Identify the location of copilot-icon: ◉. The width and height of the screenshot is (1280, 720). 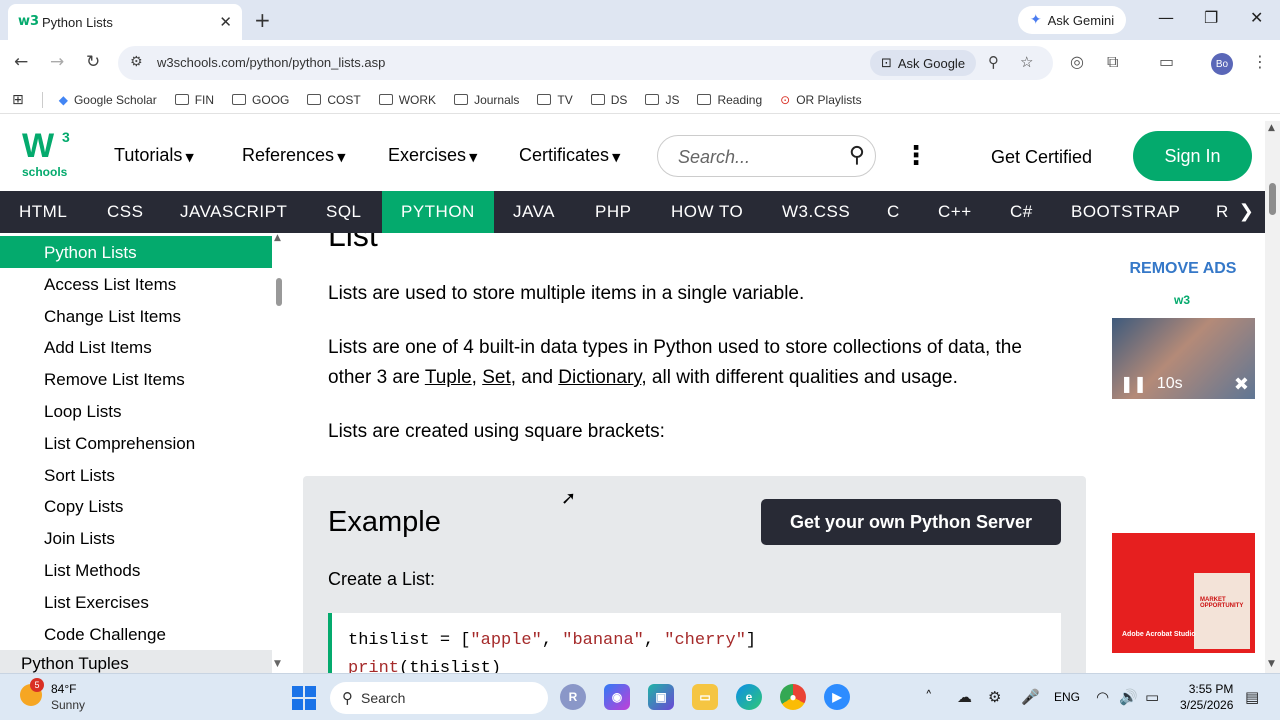
(617, 697).